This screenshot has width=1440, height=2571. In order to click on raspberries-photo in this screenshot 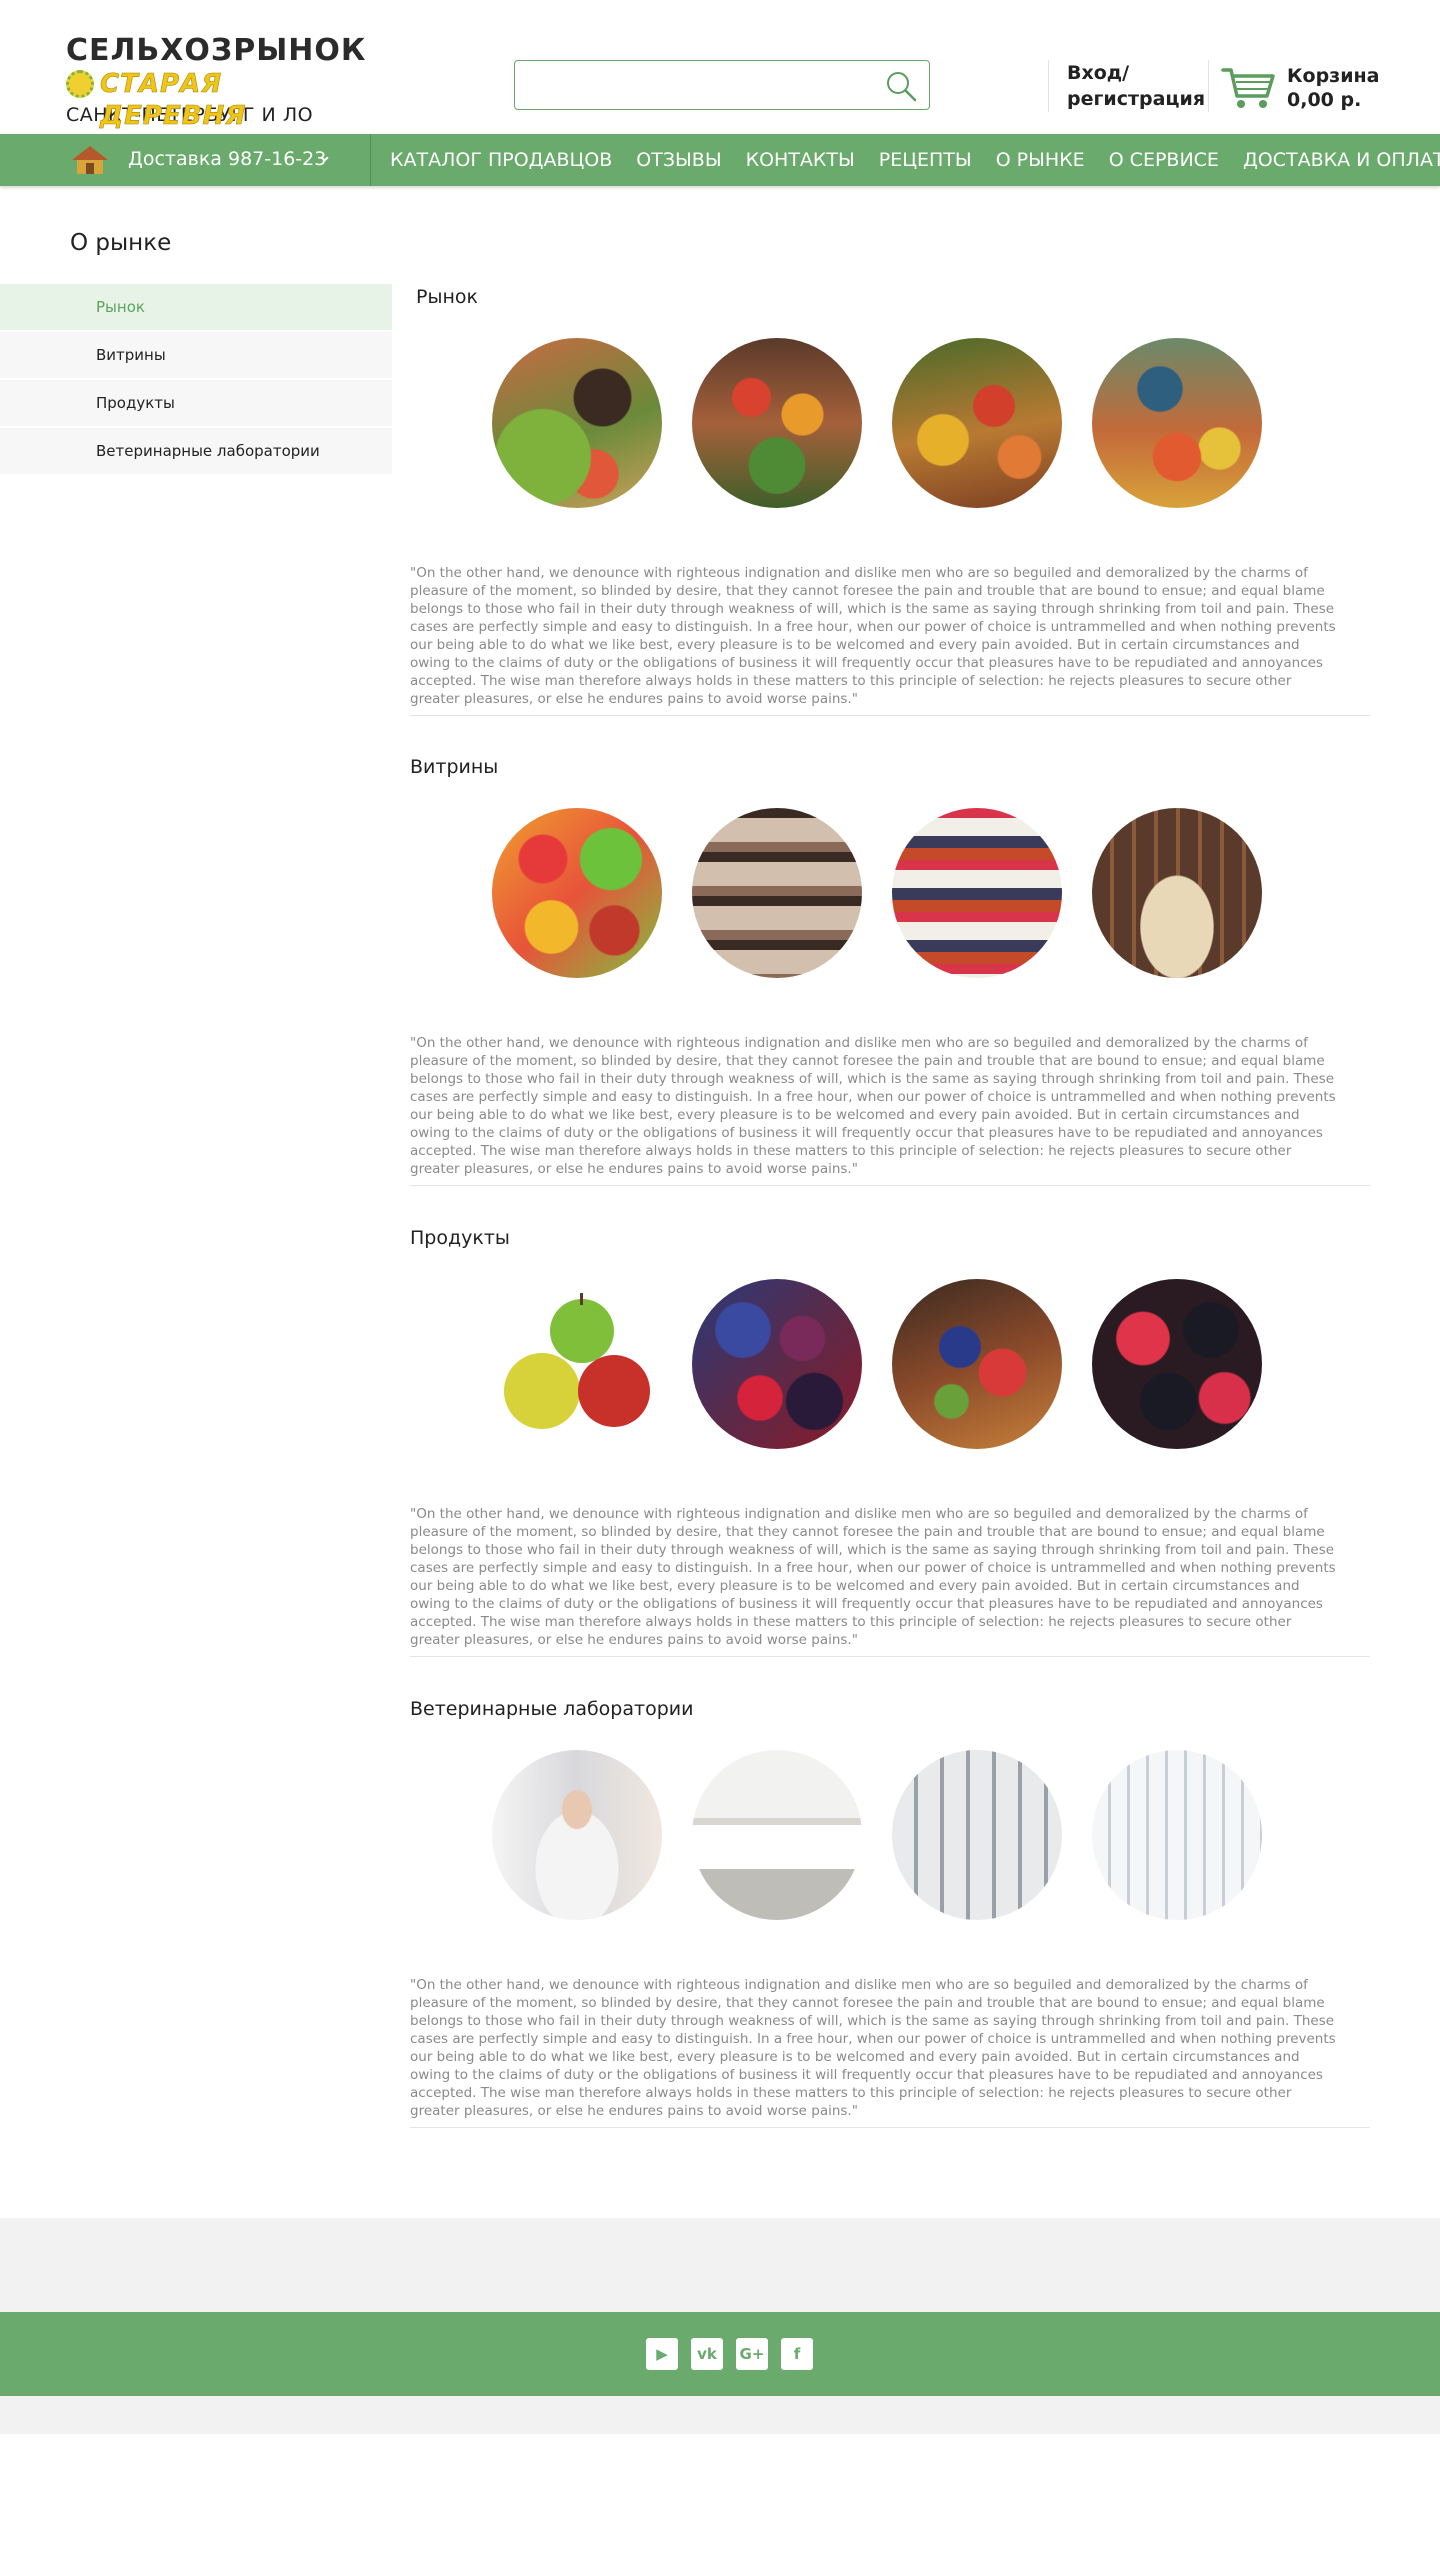, I will do `click(1177, 1364)`.